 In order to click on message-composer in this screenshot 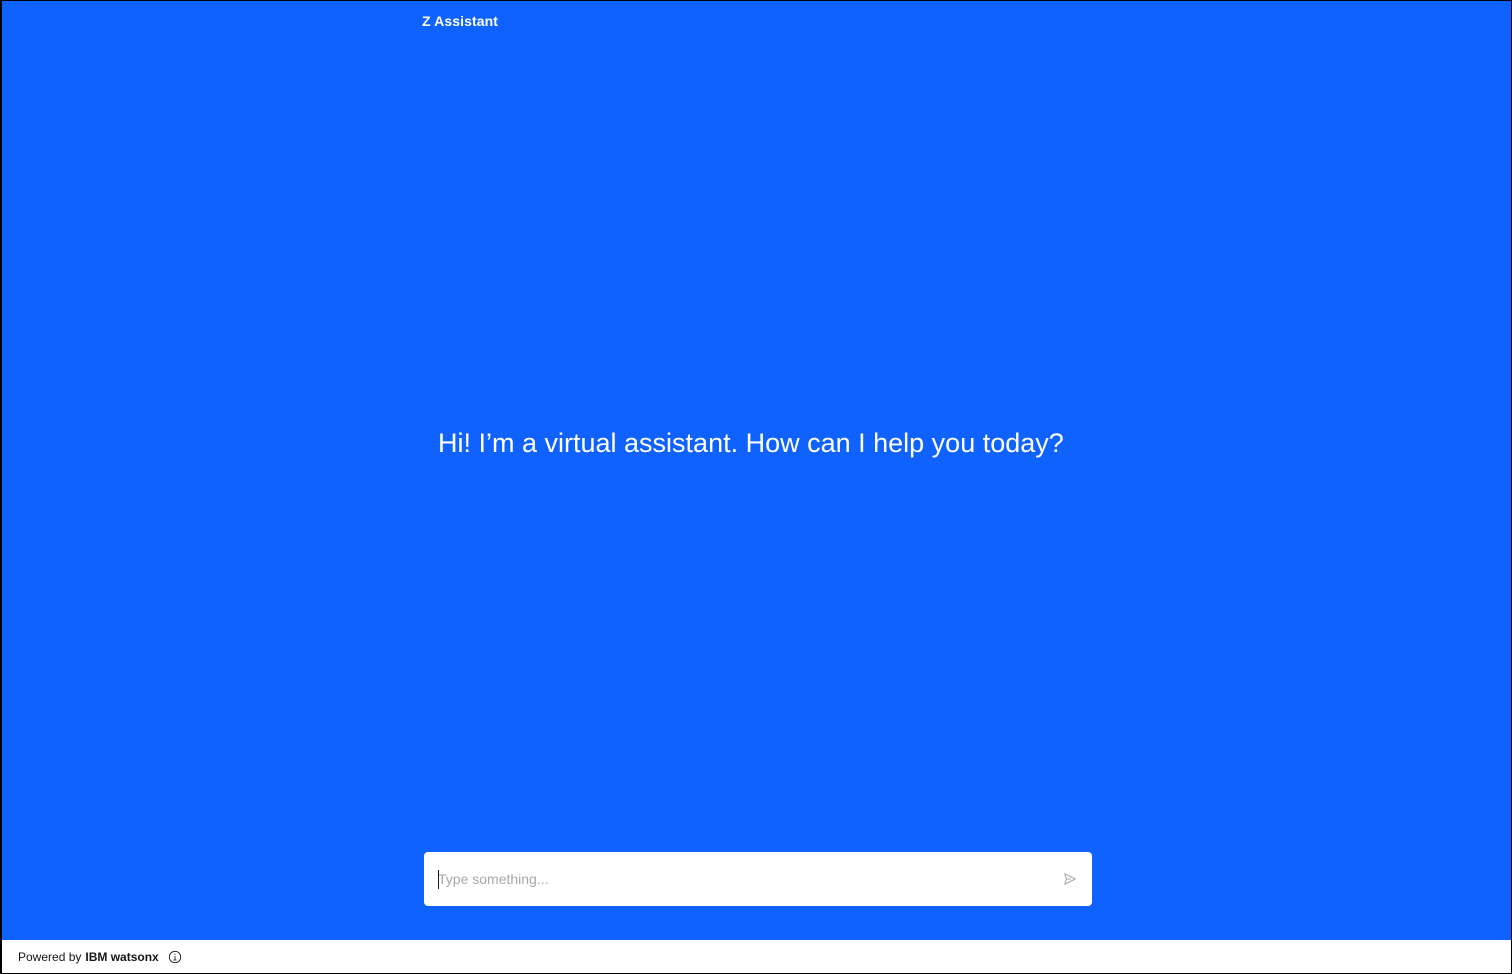, I will do `click(758, 879)`.